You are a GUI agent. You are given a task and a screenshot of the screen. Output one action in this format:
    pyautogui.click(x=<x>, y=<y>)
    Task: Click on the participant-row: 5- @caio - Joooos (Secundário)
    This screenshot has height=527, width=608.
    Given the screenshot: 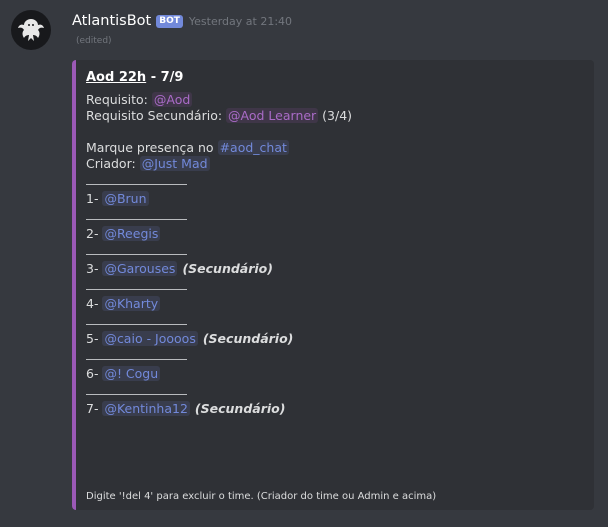 What is the action you would take?
    pyautogui.click(x=335, y=339)
    